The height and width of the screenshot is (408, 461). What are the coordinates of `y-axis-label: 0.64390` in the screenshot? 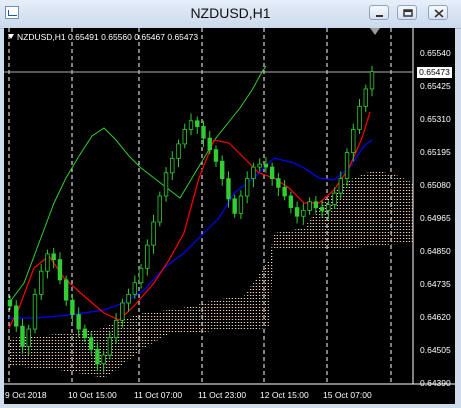 It's located at (435, 383).